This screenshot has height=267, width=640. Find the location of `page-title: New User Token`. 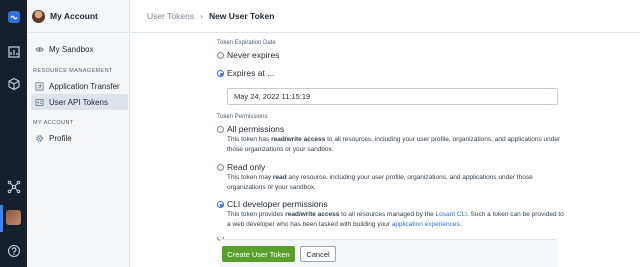

page-title: New User Token is located at coordinates (241, 16).